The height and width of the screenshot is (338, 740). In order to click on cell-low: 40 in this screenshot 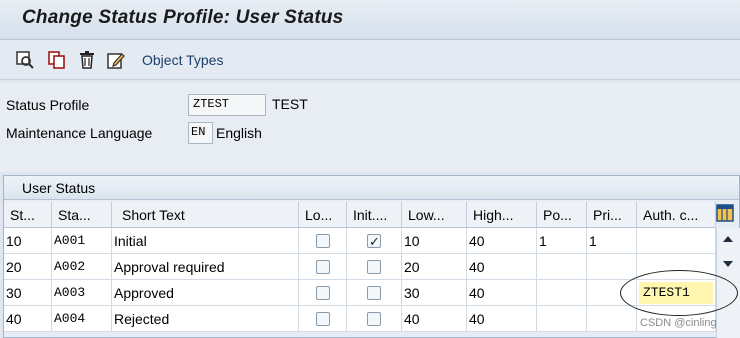, I will do `click(434, 319)`.